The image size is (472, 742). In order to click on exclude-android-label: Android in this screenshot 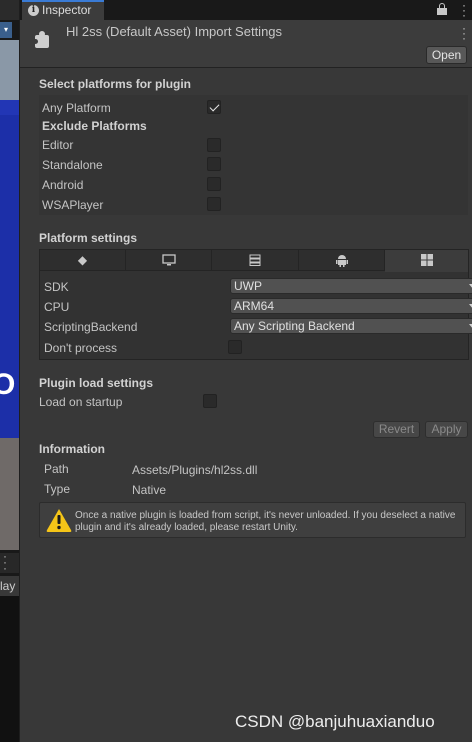, I will do `click(63, 185)`.